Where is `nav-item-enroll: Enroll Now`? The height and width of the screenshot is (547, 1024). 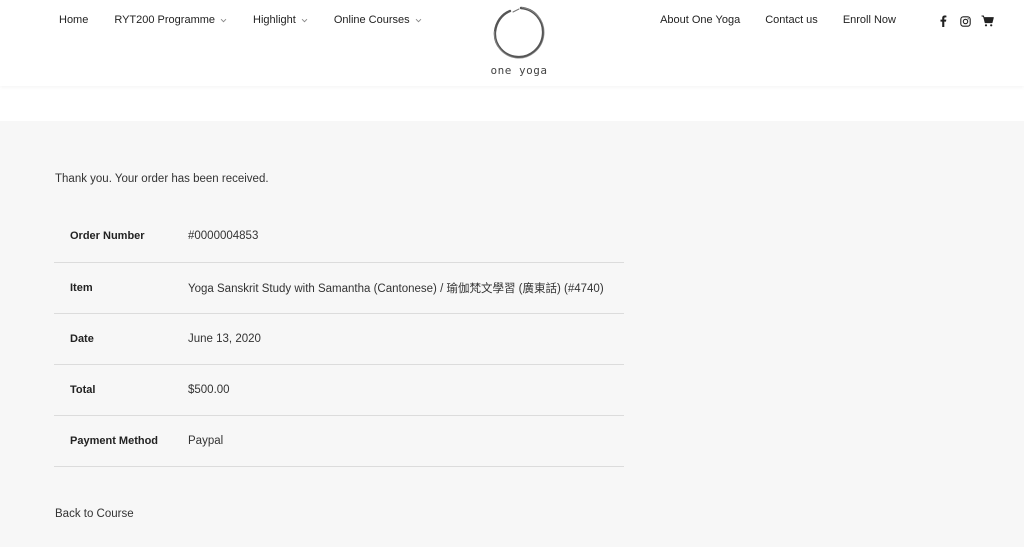 nav-item-enroll: Enroll Now is located at coordinates (869, 20).